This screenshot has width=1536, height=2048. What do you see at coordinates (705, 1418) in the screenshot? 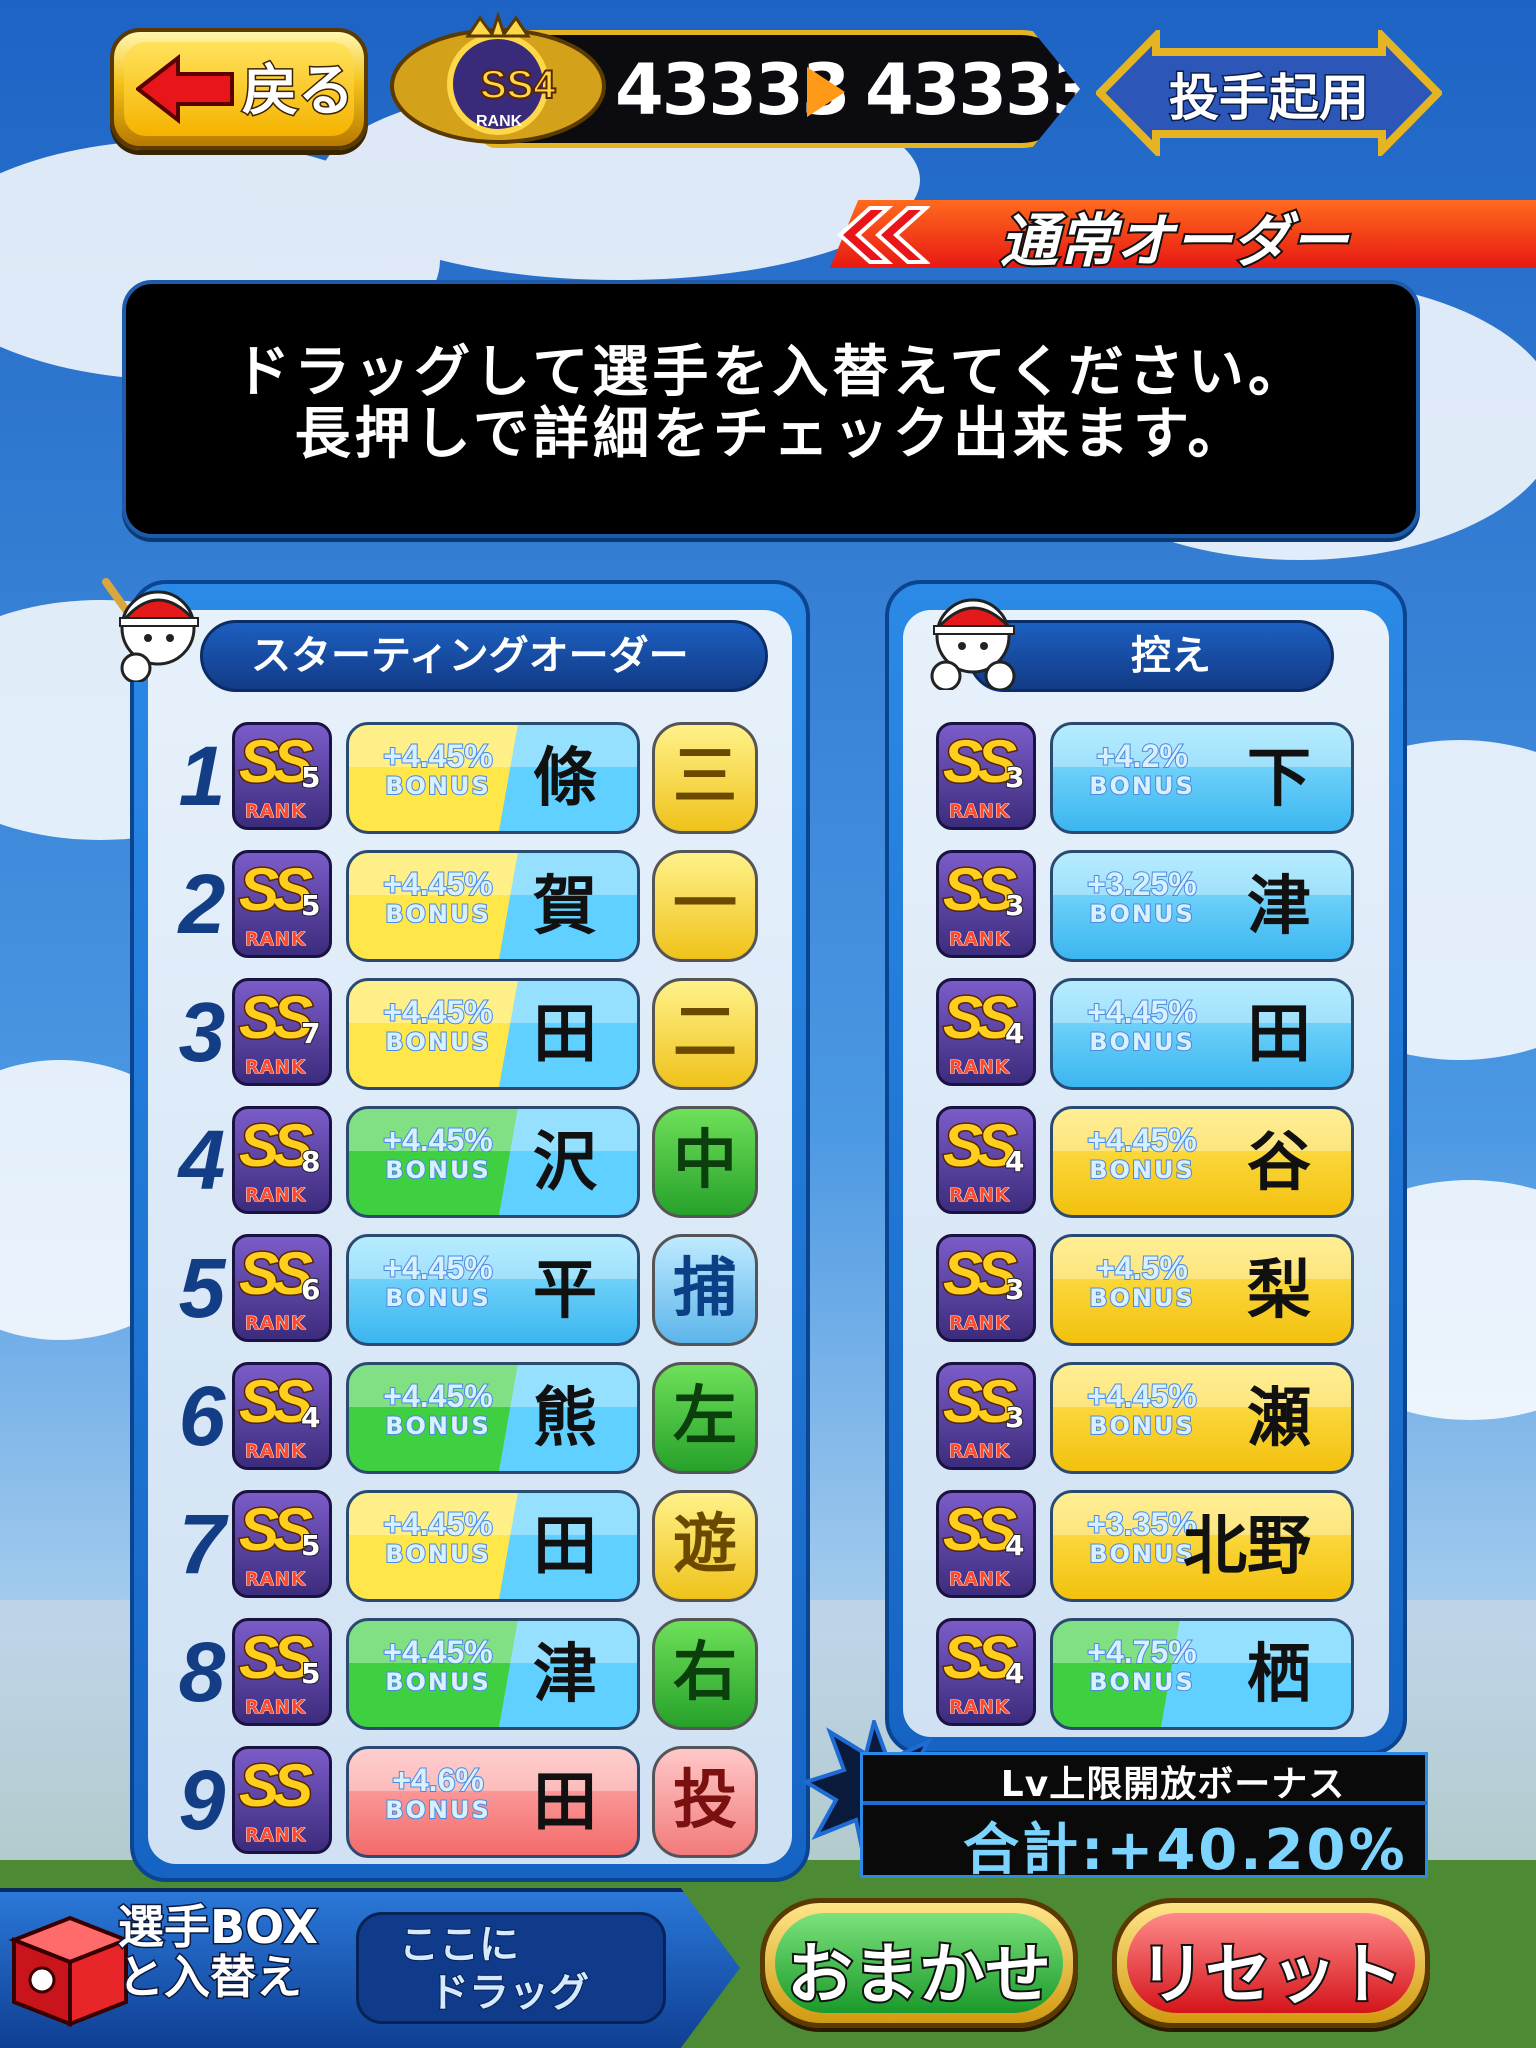
I see `position-badge: 左` at bounding box center [705, 1418].